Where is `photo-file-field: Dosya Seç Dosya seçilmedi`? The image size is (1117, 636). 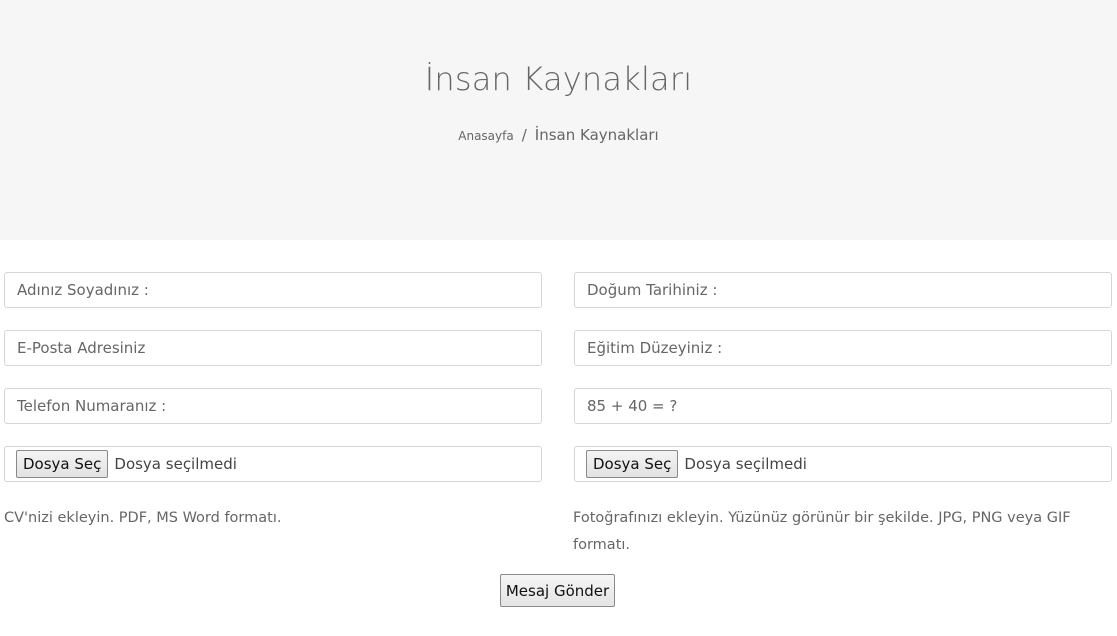 photo-file-field: Dosya Seç Dosya seçilmedi is located at coordinates (843, 464).